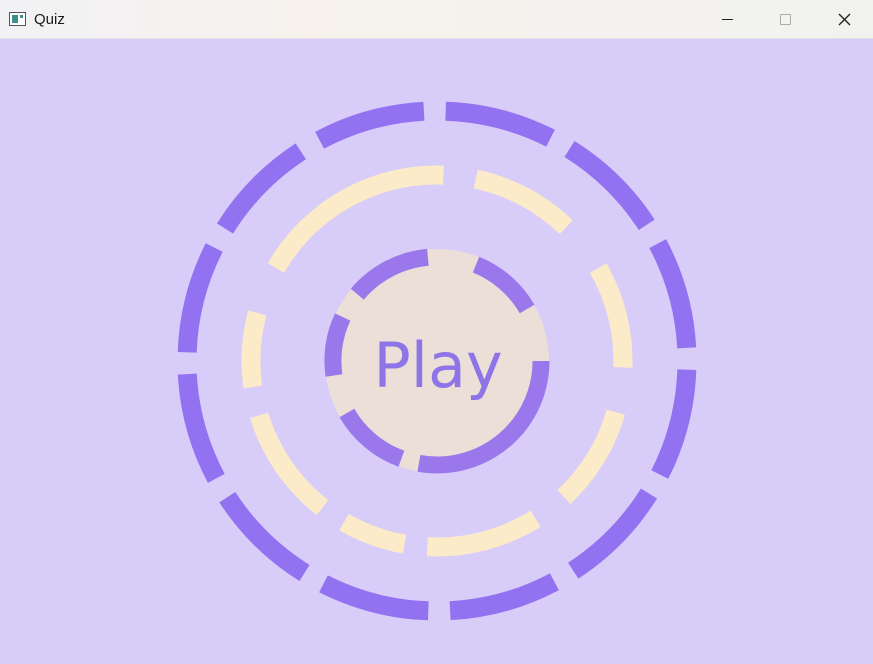 This screenshot has width=873, height=664. I want to click on minimize-button, so click(727, 19).